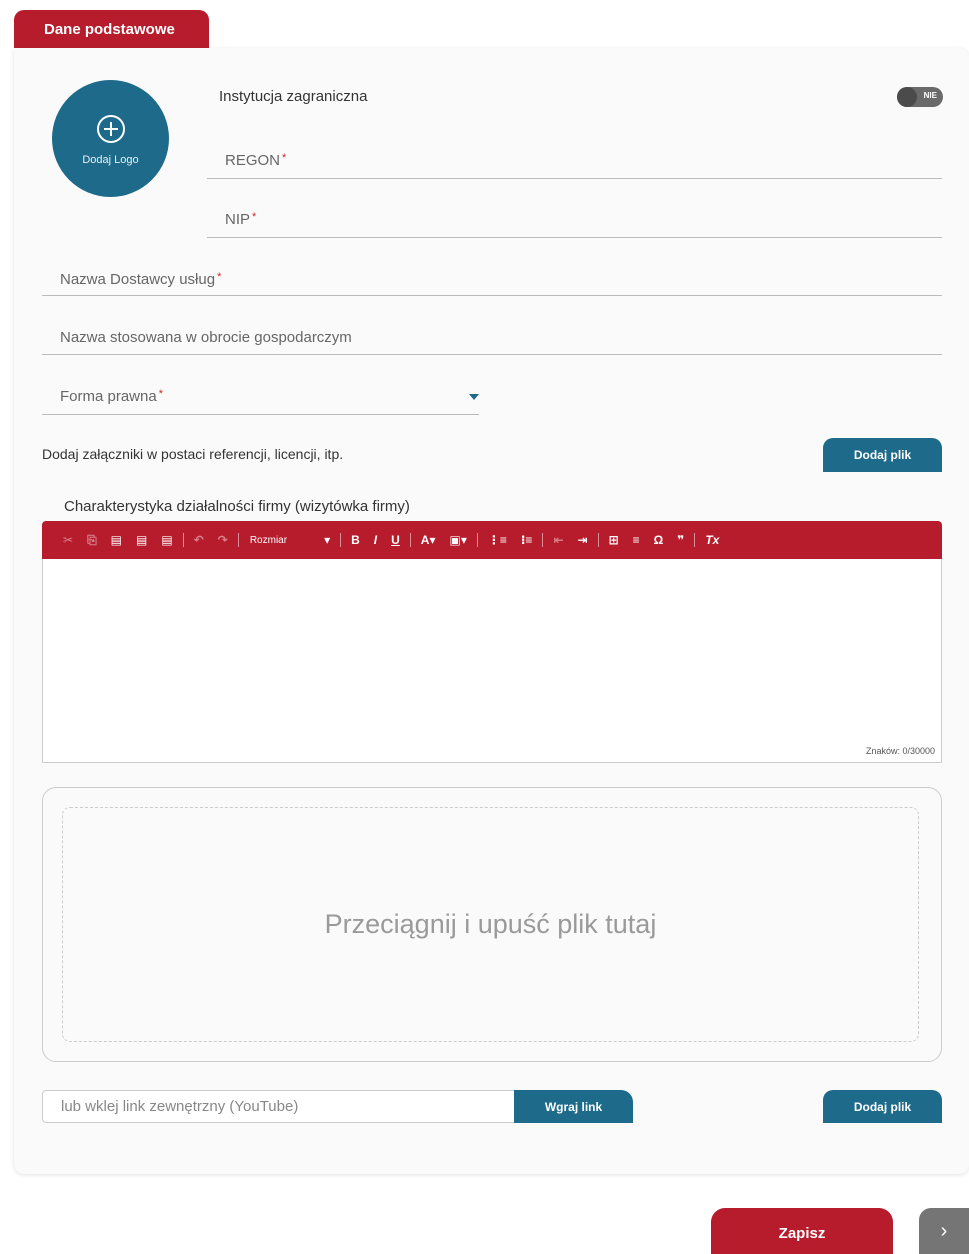 Image resolution: width=969 pixels, height=1254 pixels. Describe the element at coordinates (110, 129) in the screenshot. I see `plus-circle-icon` at that location.